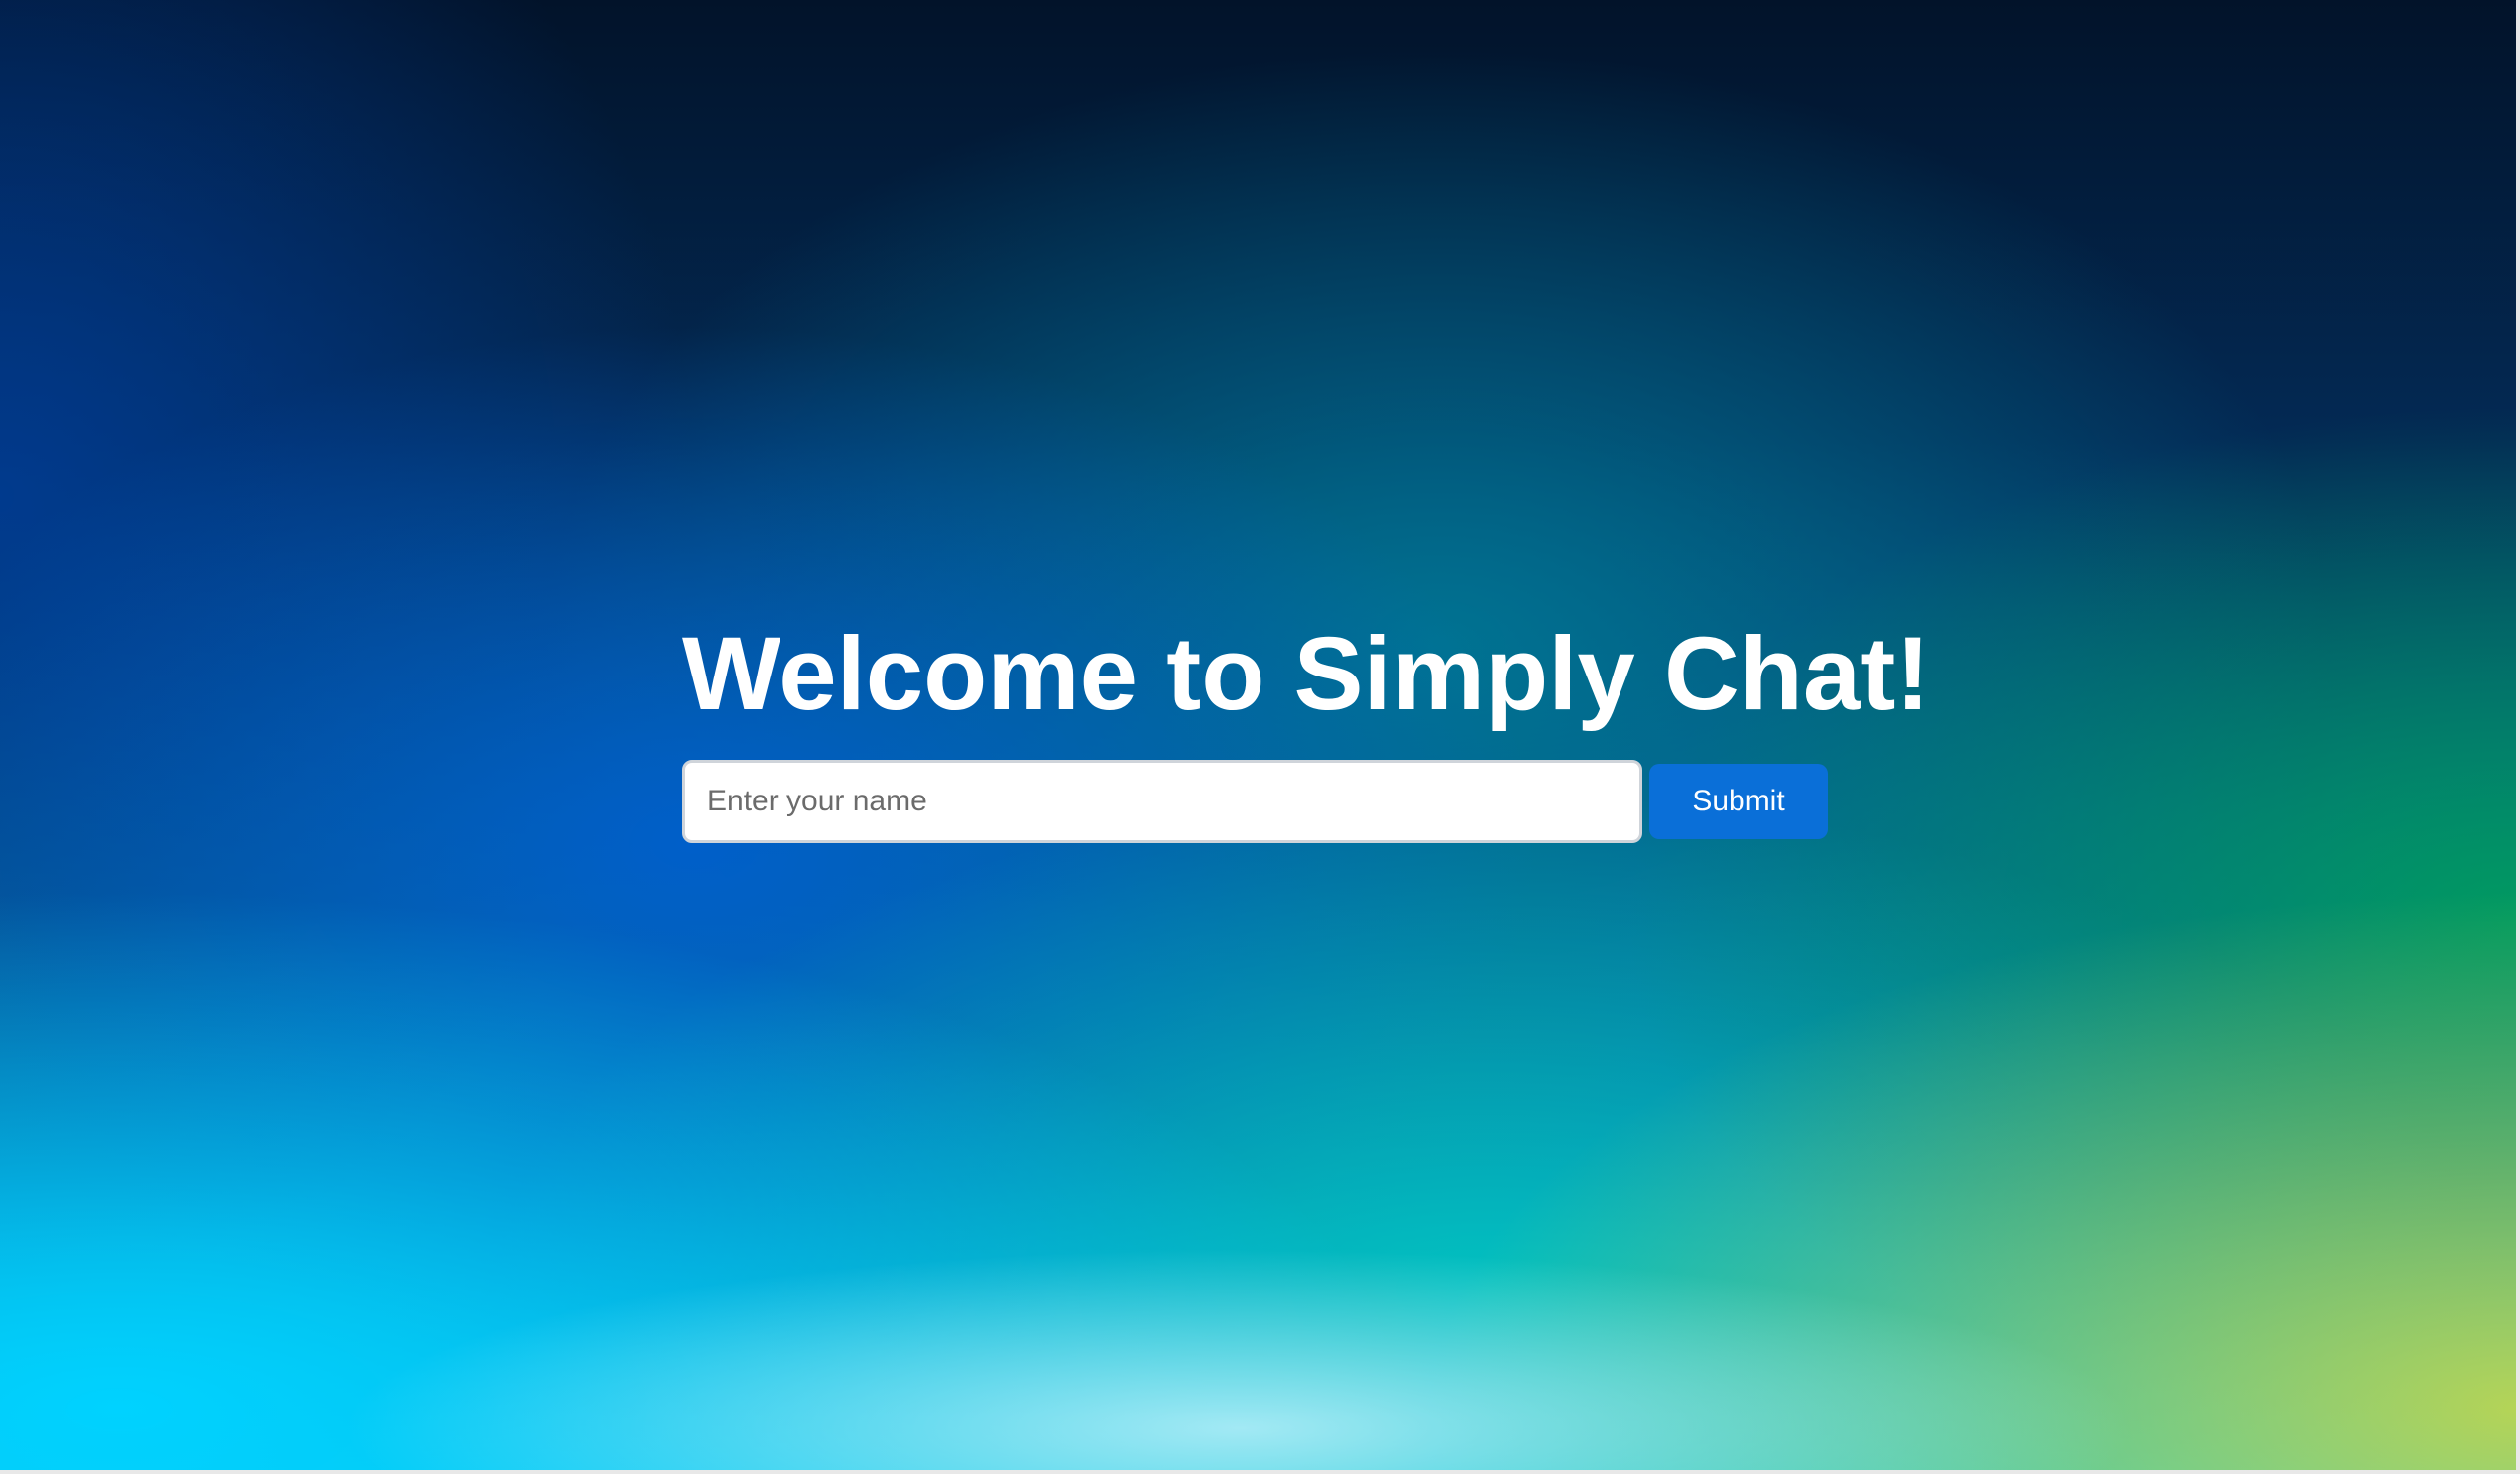 The width and height of the screenshot is (2520, 1474). Describe the element at coordinates (1738, 801) in the screenshot. I see `submit-button: Submit` at that location.